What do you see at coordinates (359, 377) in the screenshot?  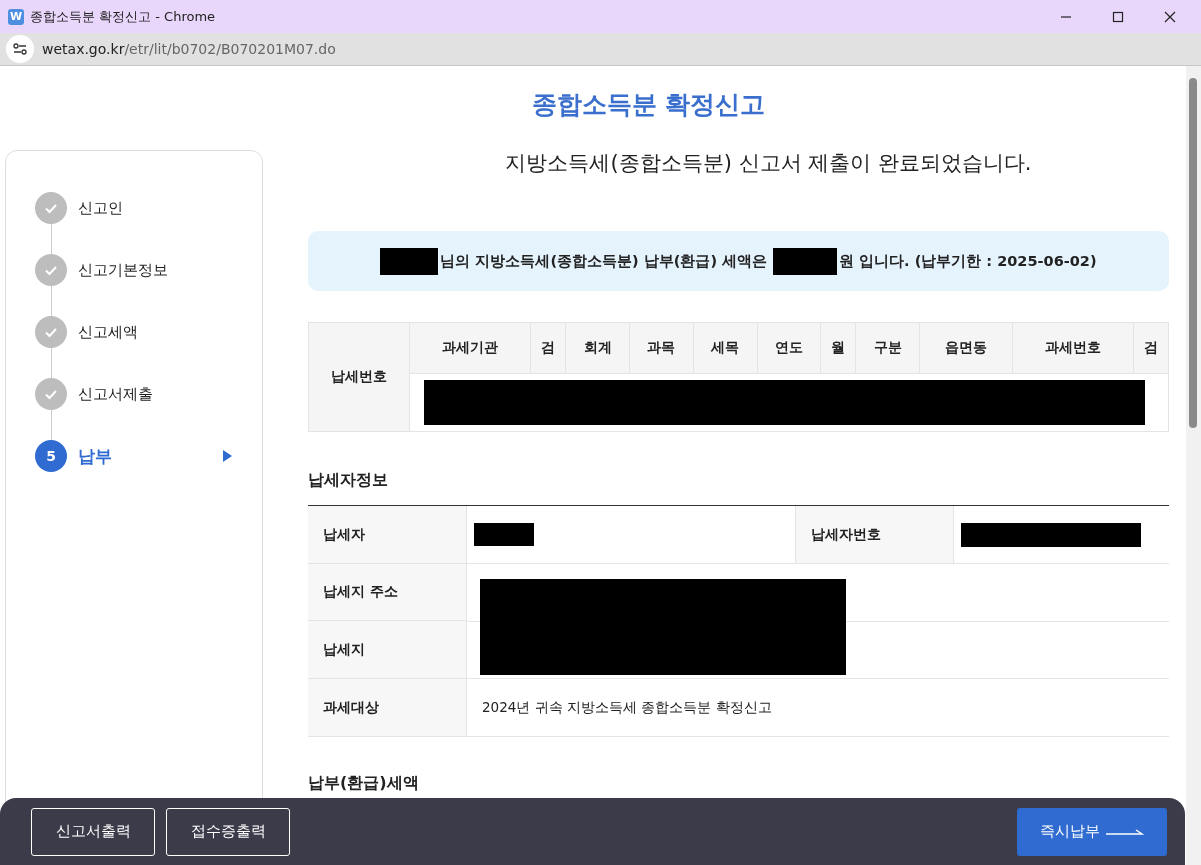 I see `table-header: 납세번호` at bounding box center [359, 377].